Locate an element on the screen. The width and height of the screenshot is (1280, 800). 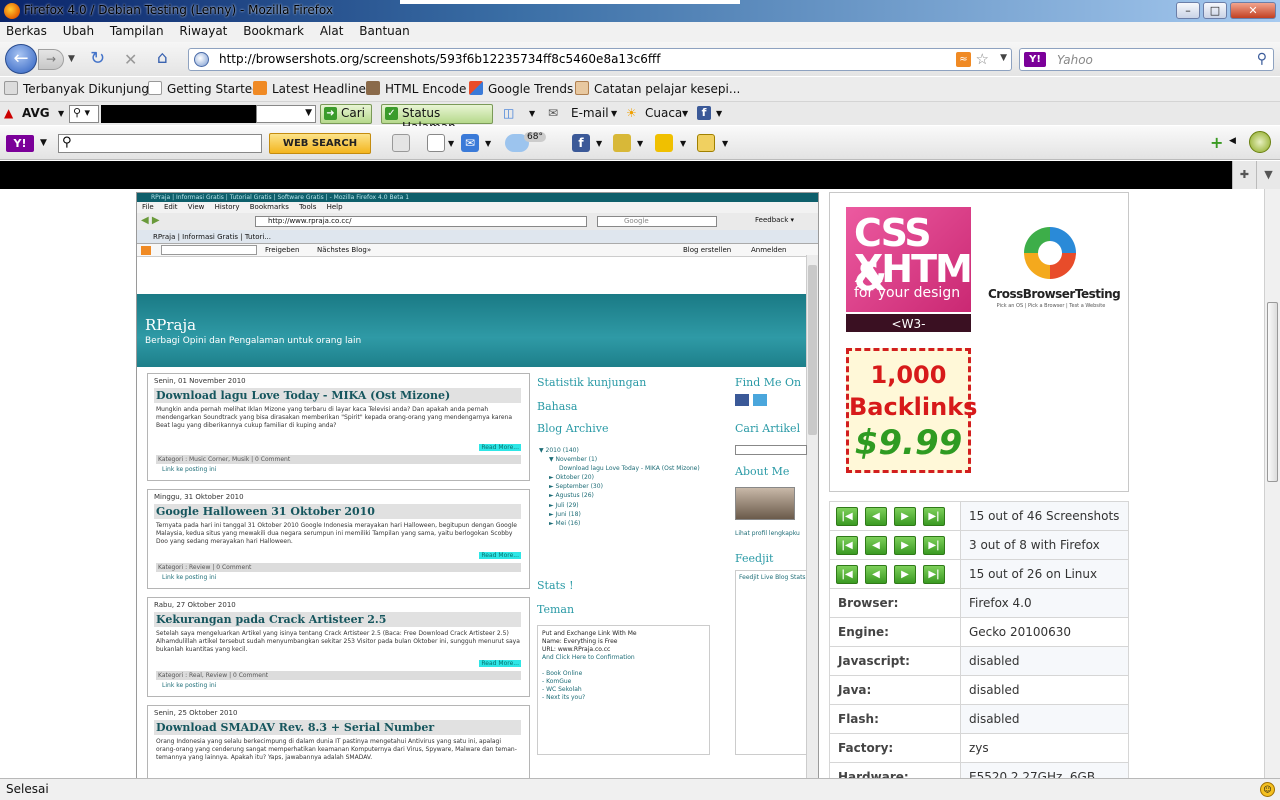
yahoo-logo-icon: Y! is located at coordinates (20, 143).